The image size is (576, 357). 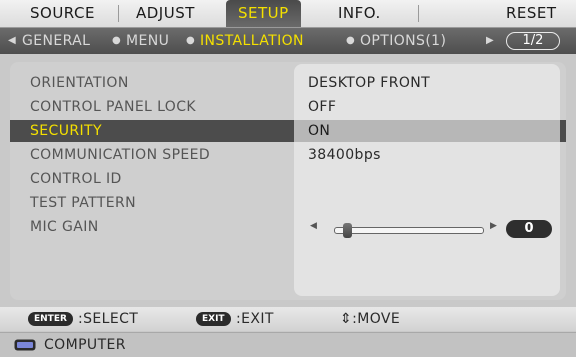 I want to click on move-hint: ⇕:MOVE, so click(x=370, y=319).